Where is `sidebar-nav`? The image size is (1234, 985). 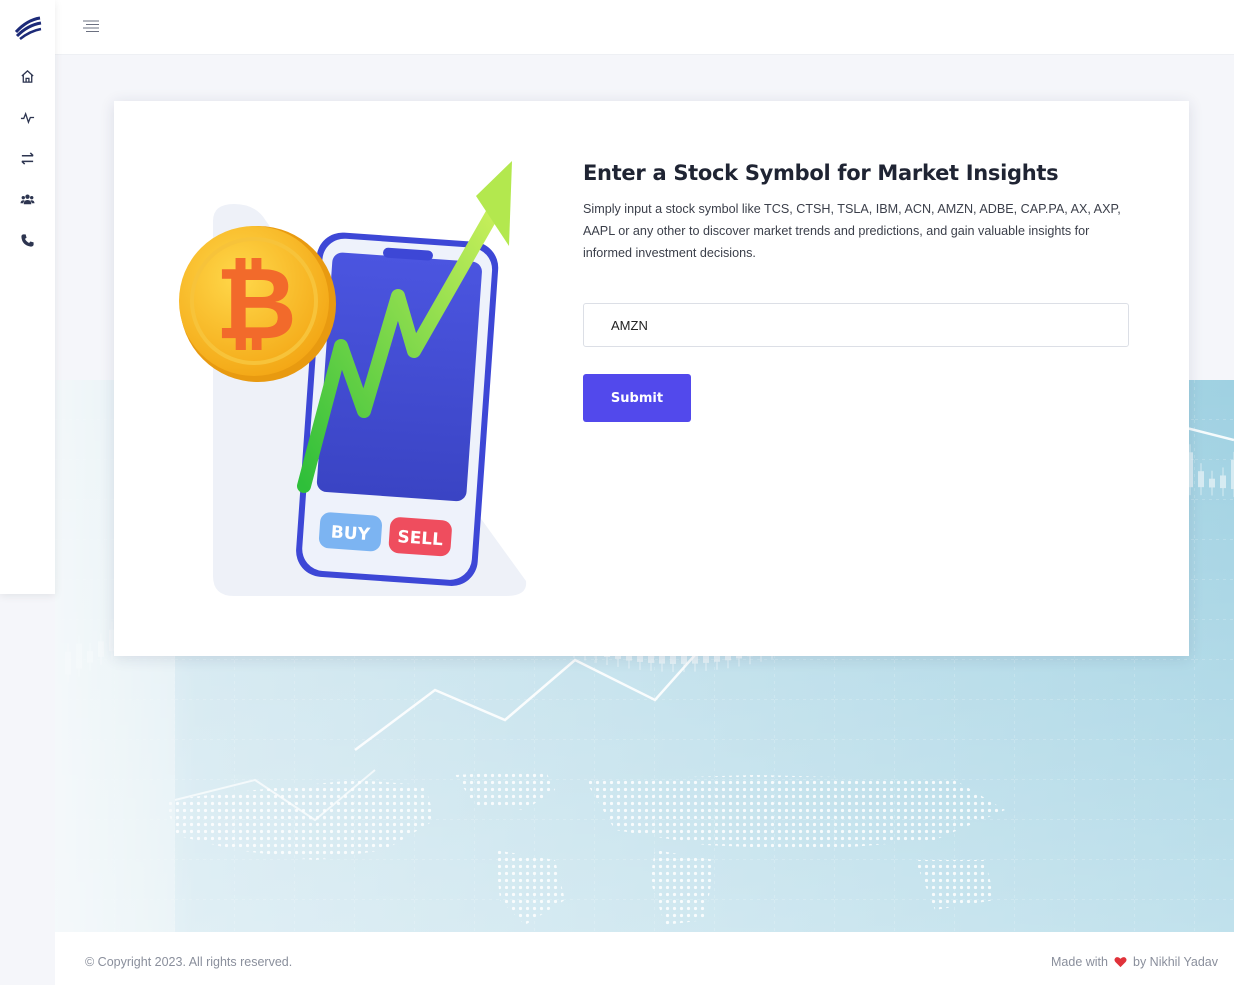 sidebar-nav is located at coordinates (28, 158).